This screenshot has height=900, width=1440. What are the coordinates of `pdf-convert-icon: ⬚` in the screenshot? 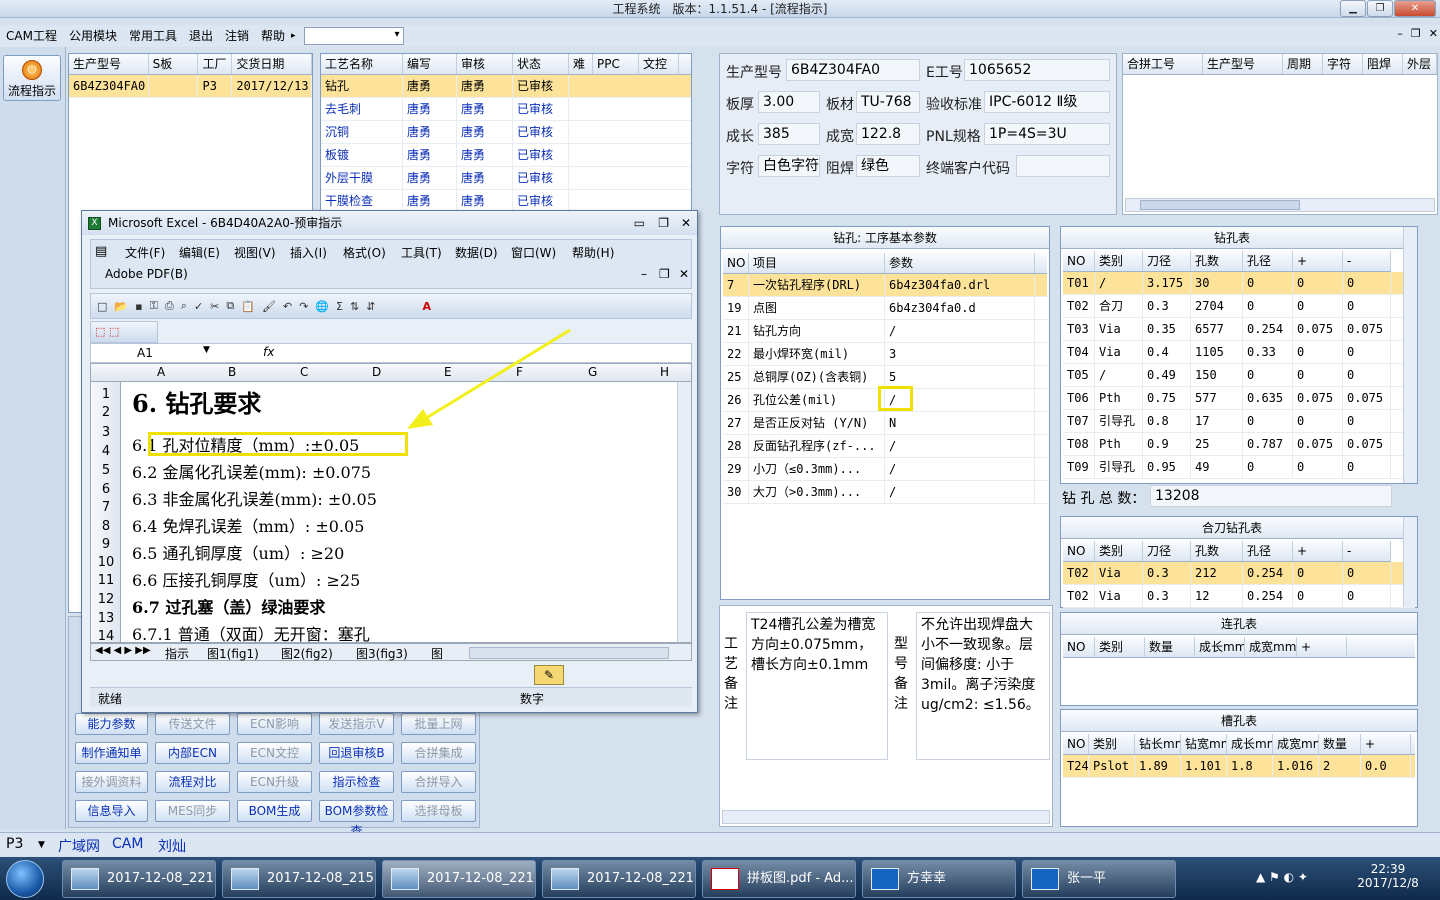 It's located at (100, 331).